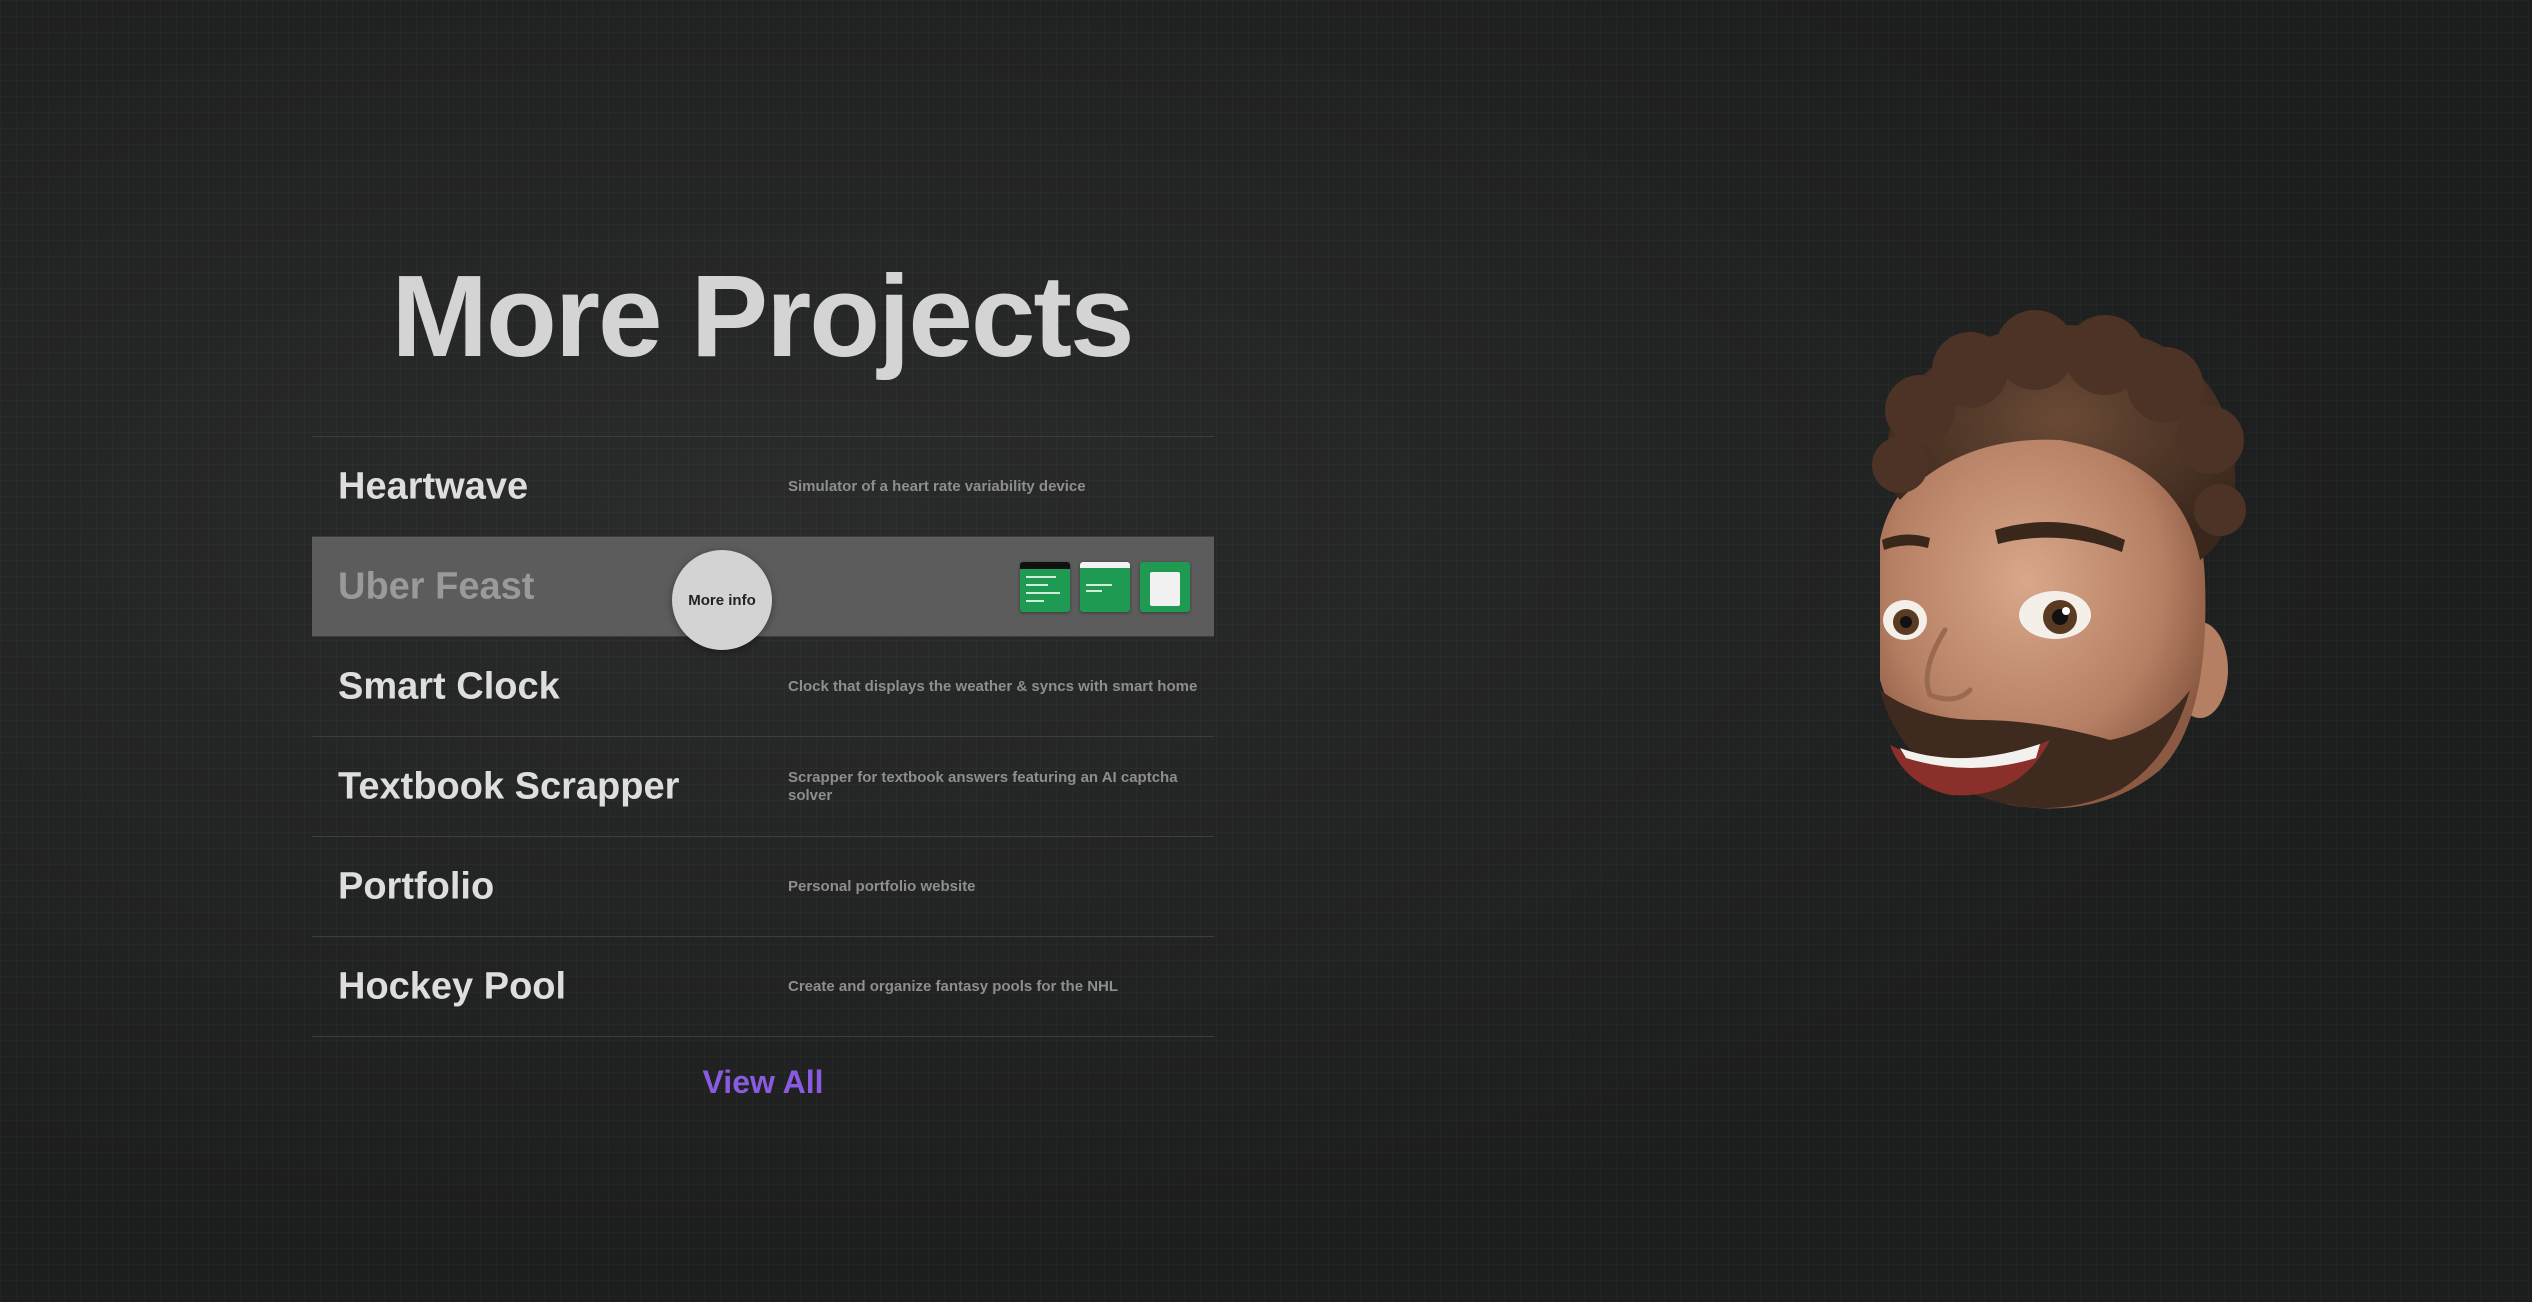 The image size is (2532, 1302). Describe the element at coordinates (449, 686) in the screenshot. I see `project-name: Smart Clock` at that location.